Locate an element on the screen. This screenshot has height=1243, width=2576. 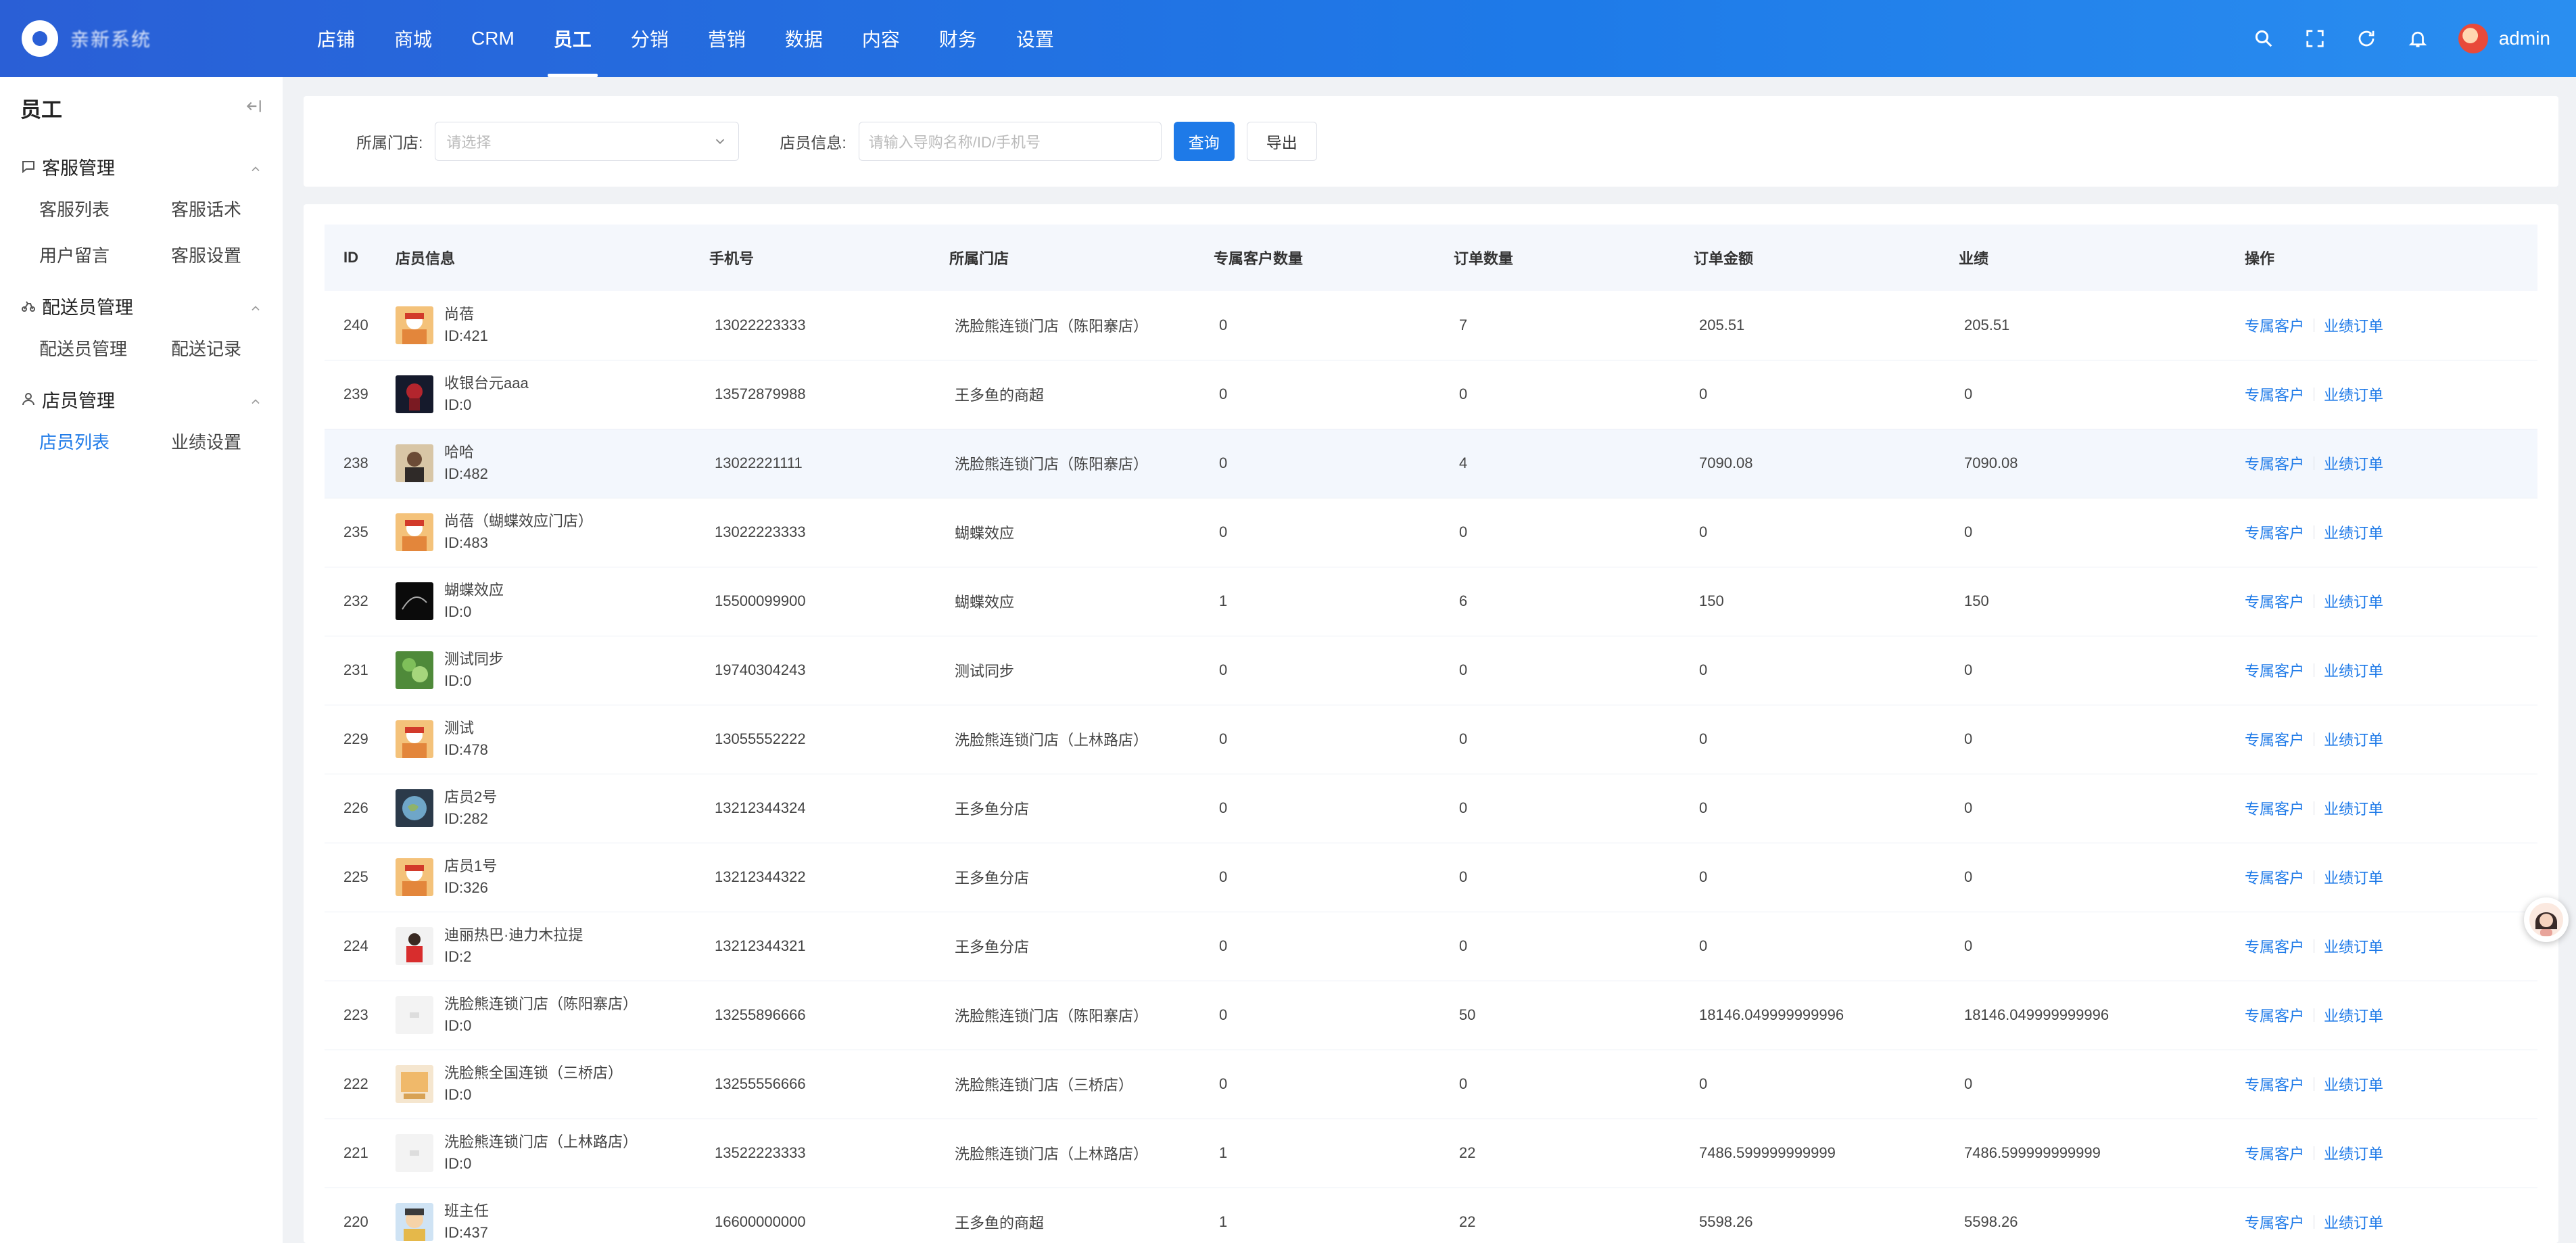
sidebar-item: 店员列表 is located at coordinates (105, 441).